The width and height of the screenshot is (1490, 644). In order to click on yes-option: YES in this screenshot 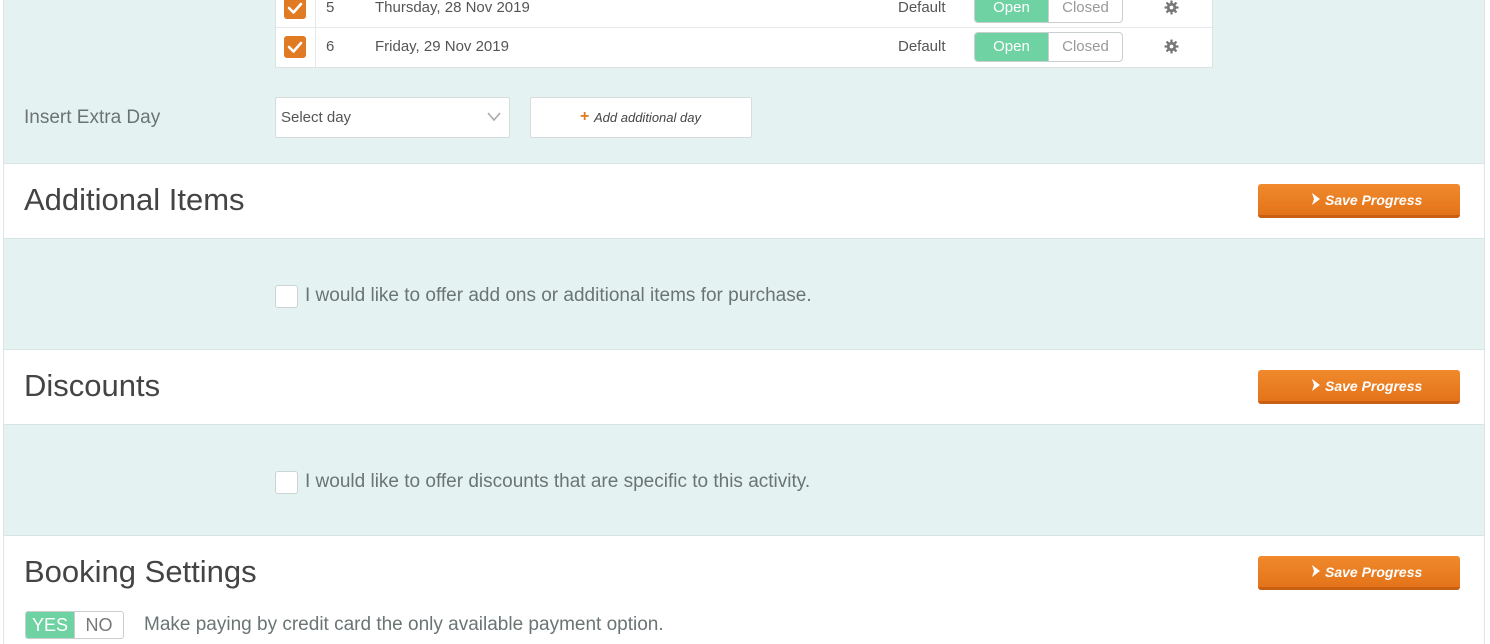, I will do `click(50, 625)`.